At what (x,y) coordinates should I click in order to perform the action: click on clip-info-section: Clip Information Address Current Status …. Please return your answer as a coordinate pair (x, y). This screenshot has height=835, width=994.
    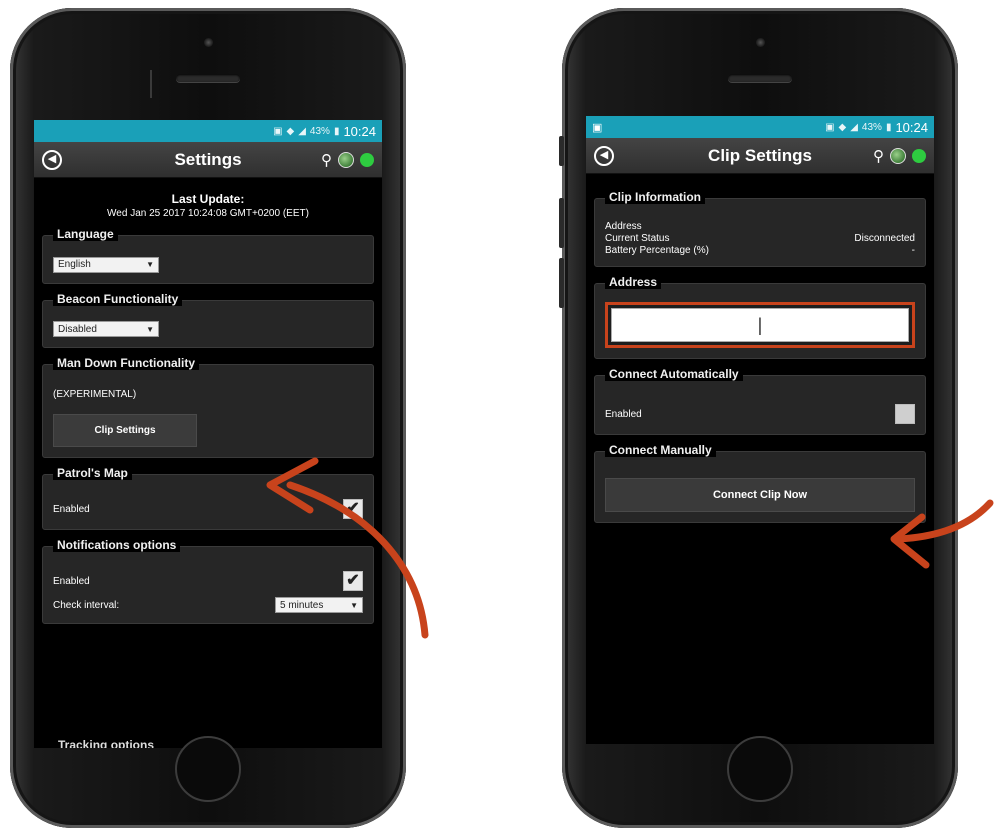
    Looking at the image, I should click on (760, 228).